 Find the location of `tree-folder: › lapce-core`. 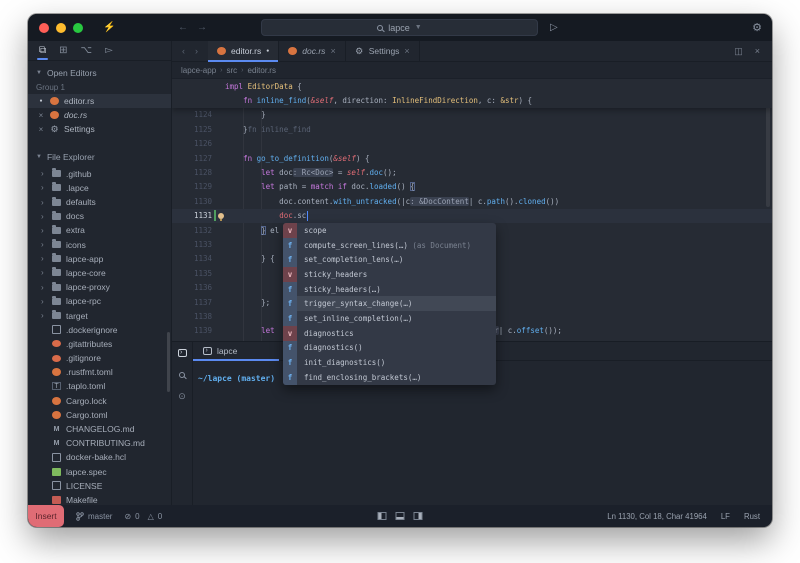

tree-folder: › lapce-core is located at coordinates (99, 273).